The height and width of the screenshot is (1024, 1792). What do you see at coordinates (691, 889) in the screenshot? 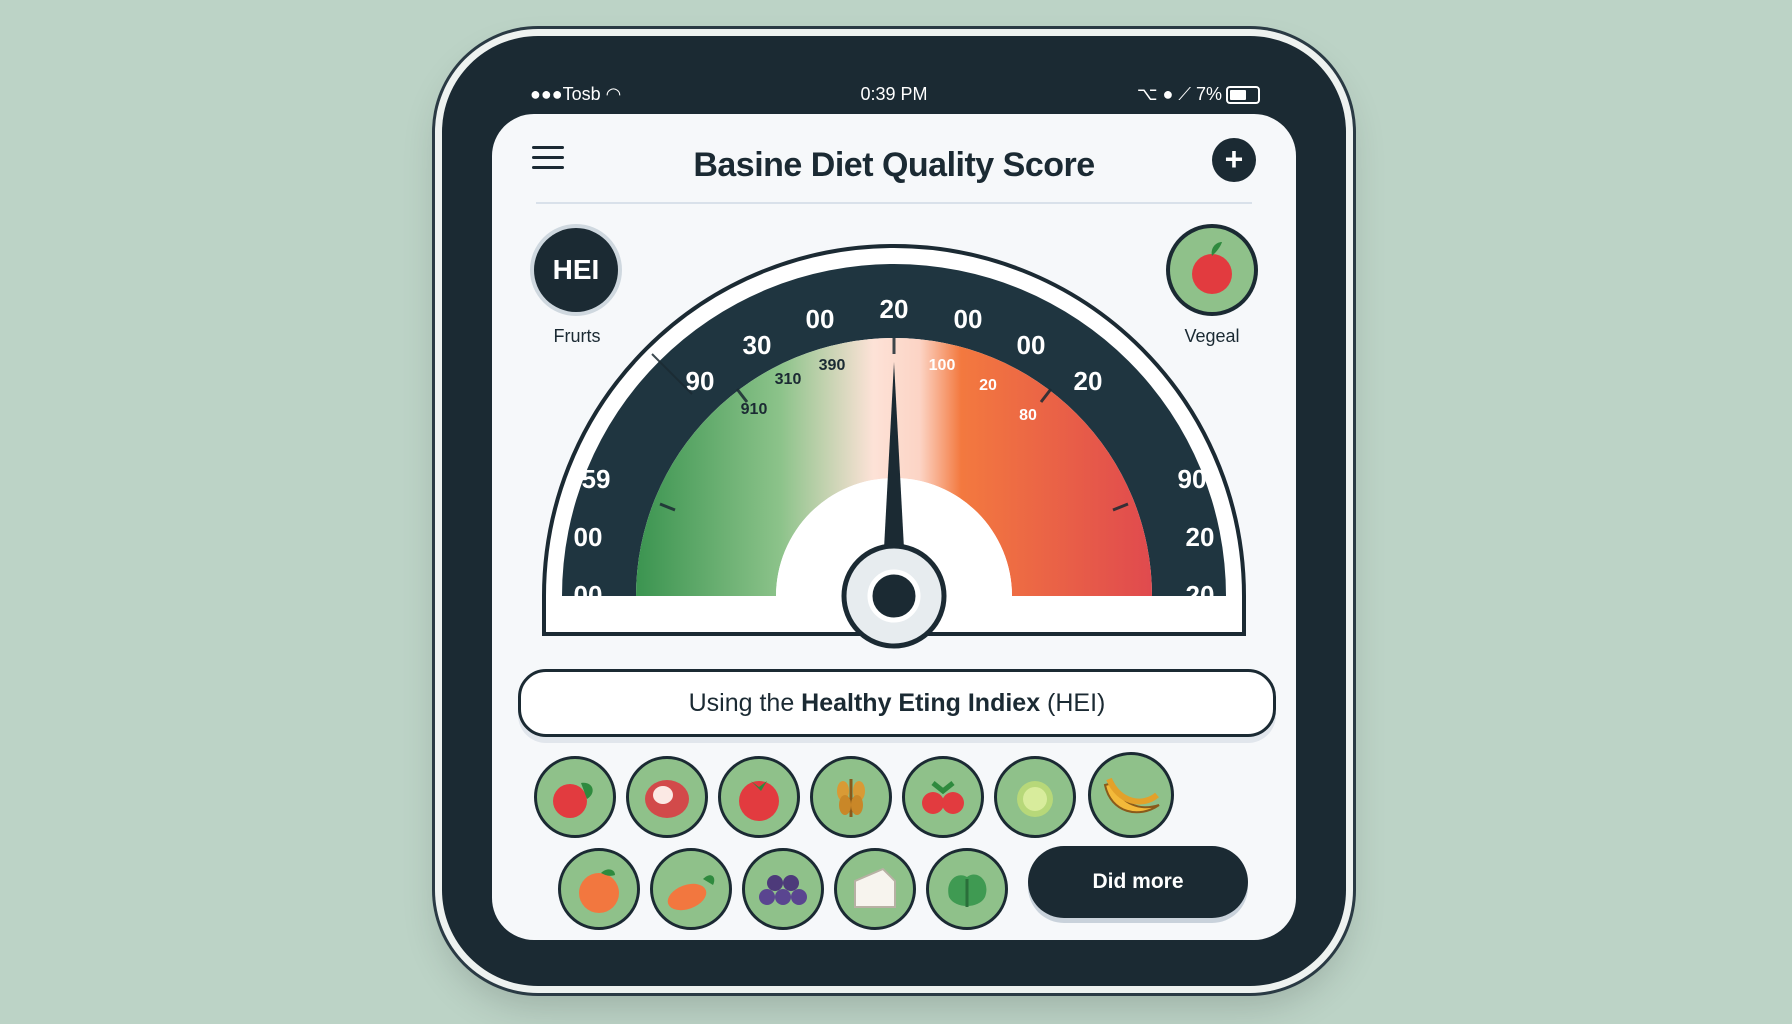
I see `carrot-icon` at bounding box center [691, 889].